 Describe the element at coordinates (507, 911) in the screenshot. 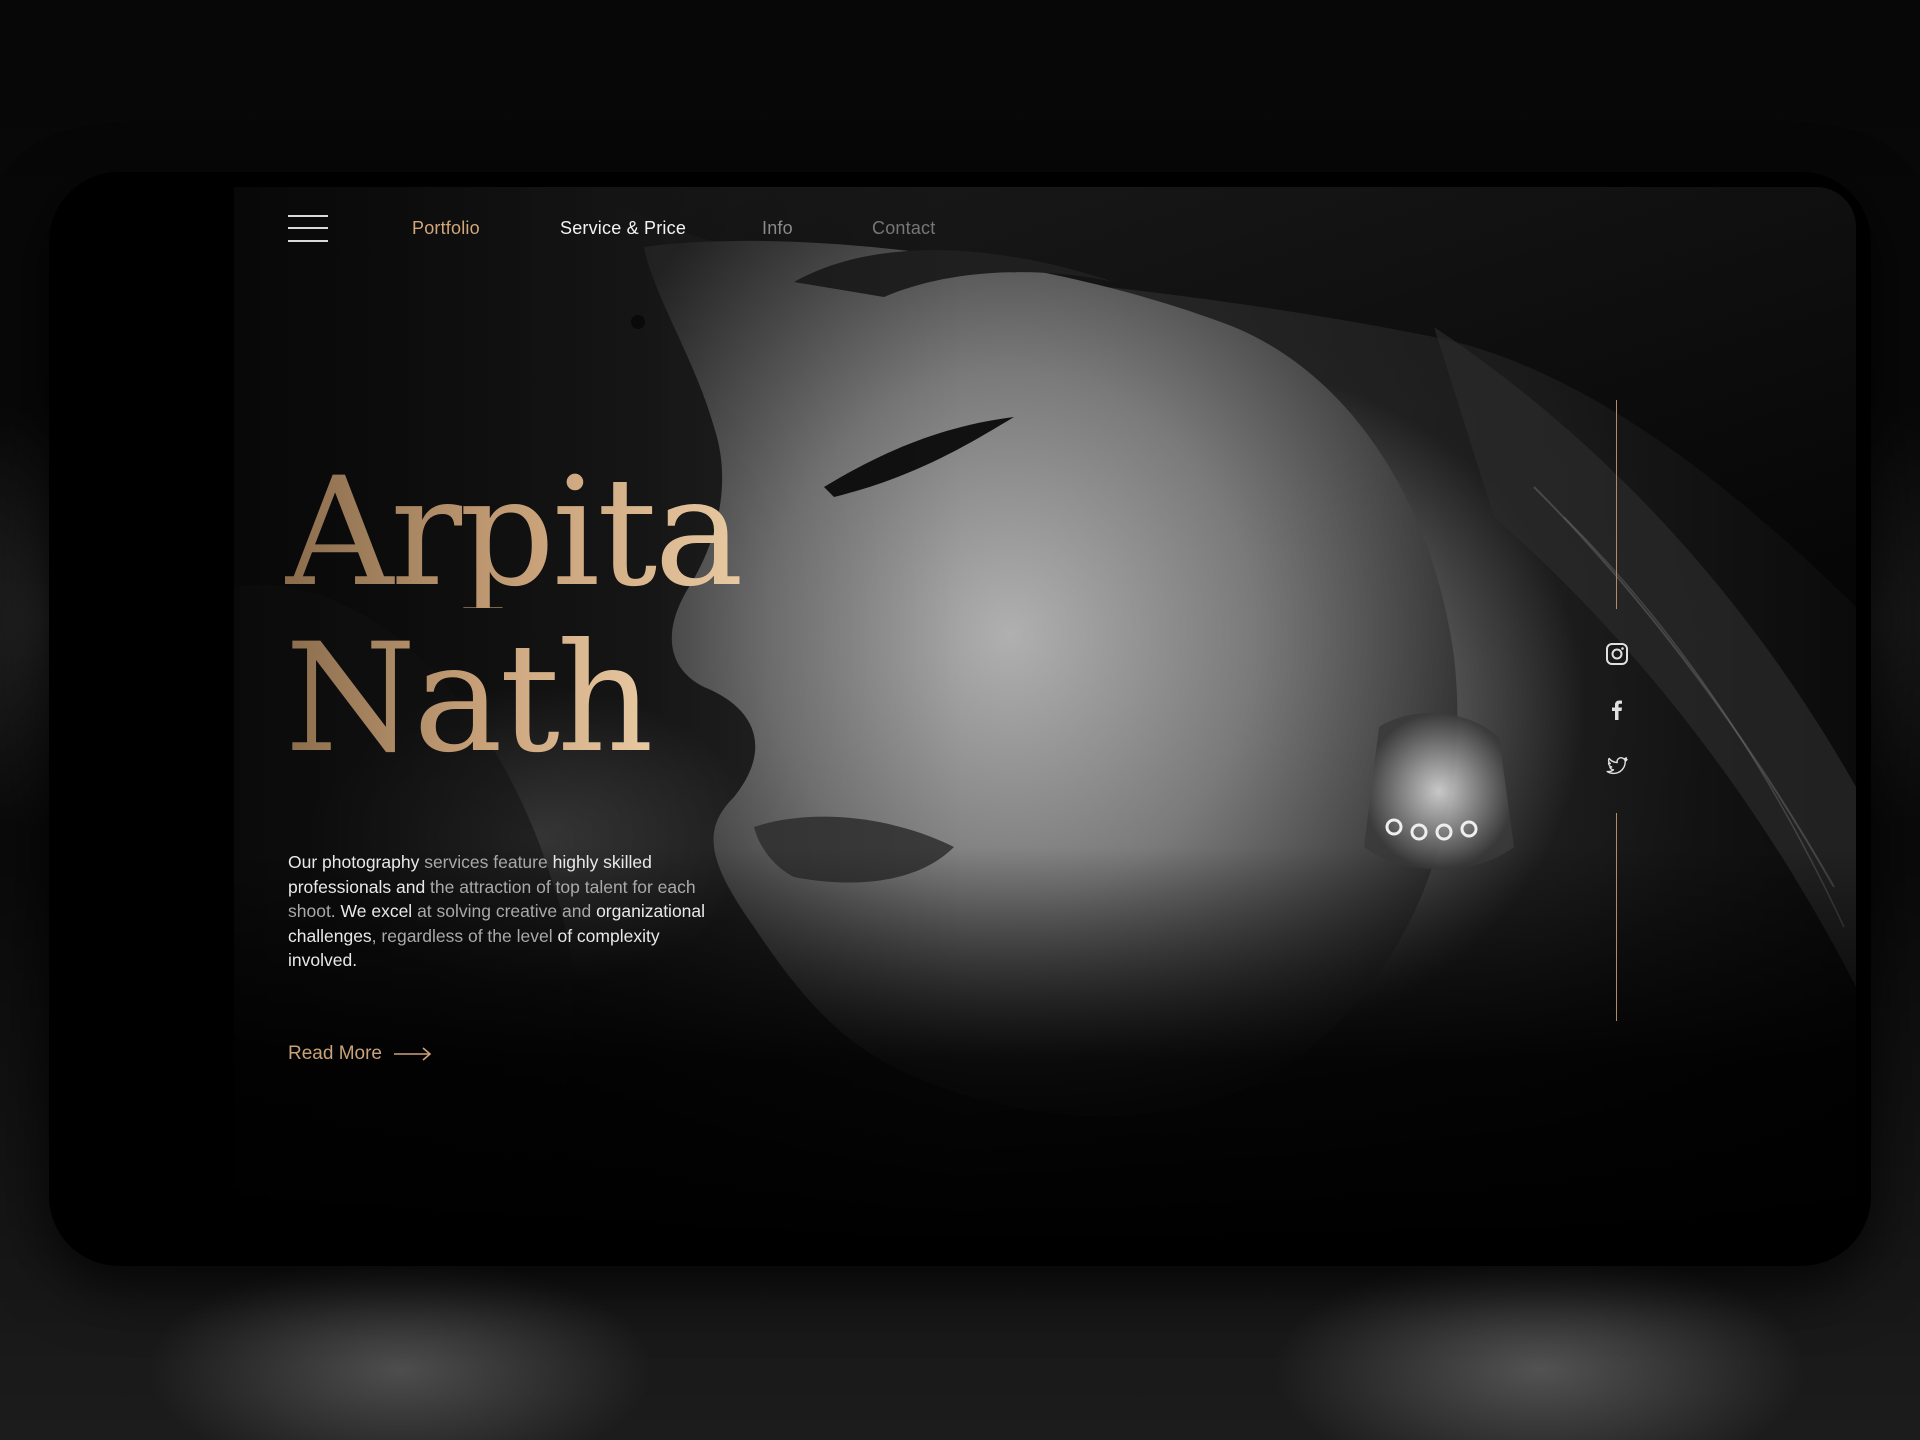

I see `description-segment: at solving creative and` at that location.